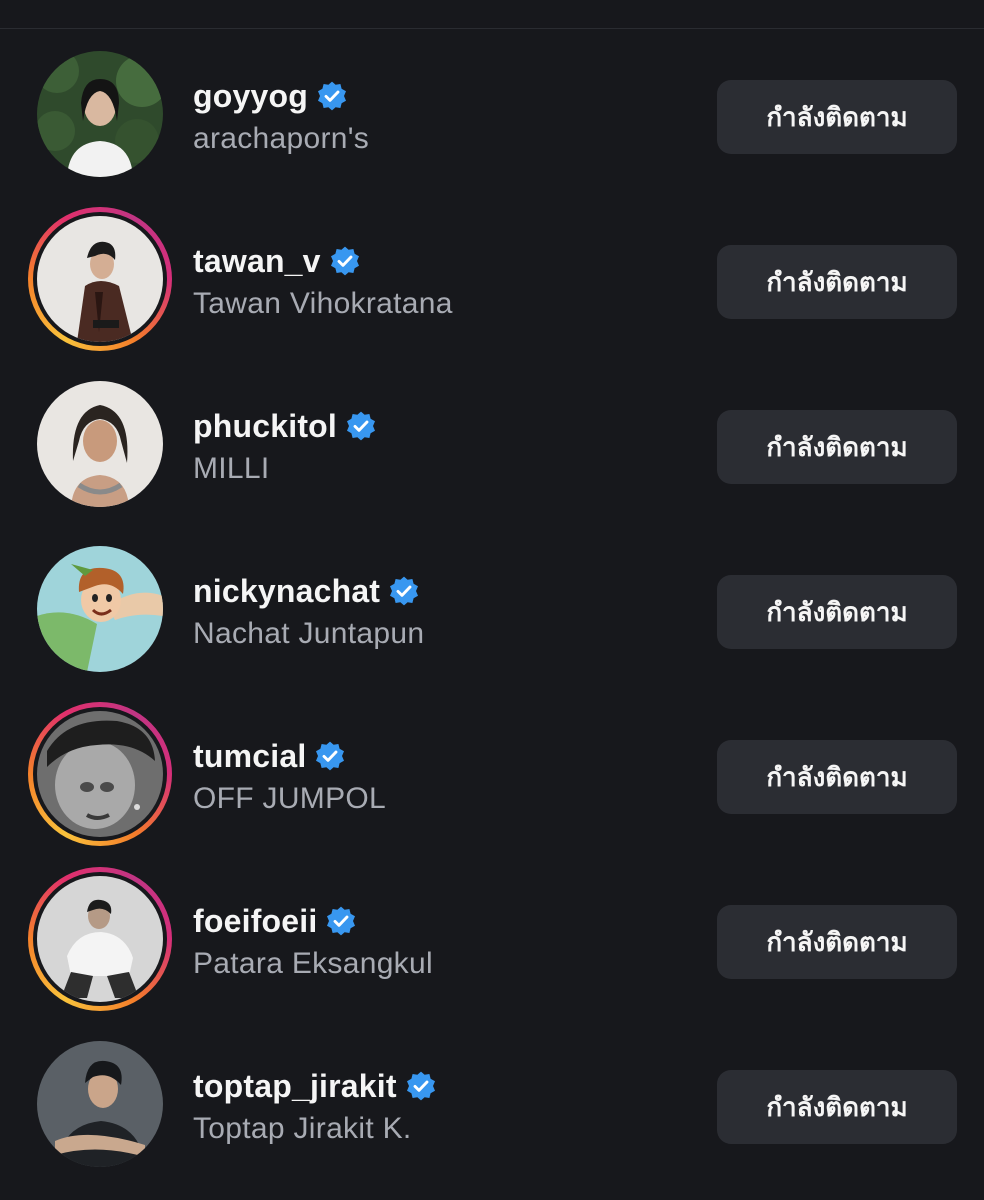 This screenshot has height=1200, width=984. Describe the element at coordinates (308, 611) in the screenshot. I see `account-text: nickynachat Nachat Juntapun` at that location.